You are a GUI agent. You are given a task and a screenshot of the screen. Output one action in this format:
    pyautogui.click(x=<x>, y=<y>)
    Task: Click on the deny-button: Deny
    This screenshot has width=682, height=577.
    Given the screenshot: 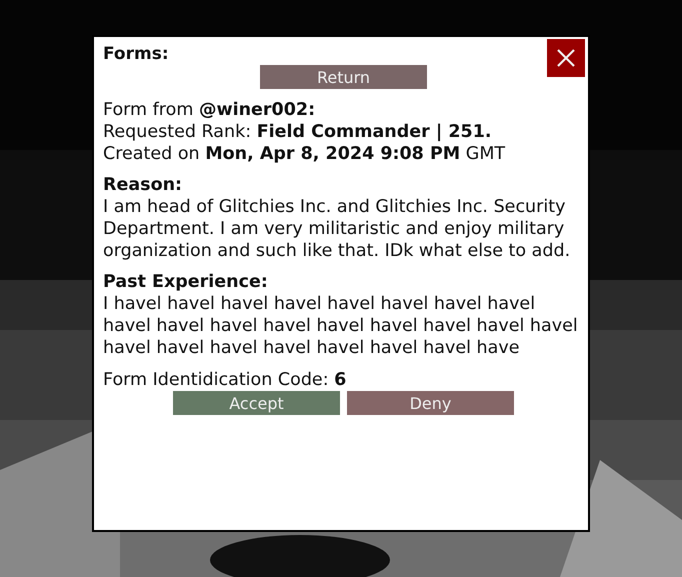 What is the action you would take?
    pyautogui.click(x=430, y=403)
    